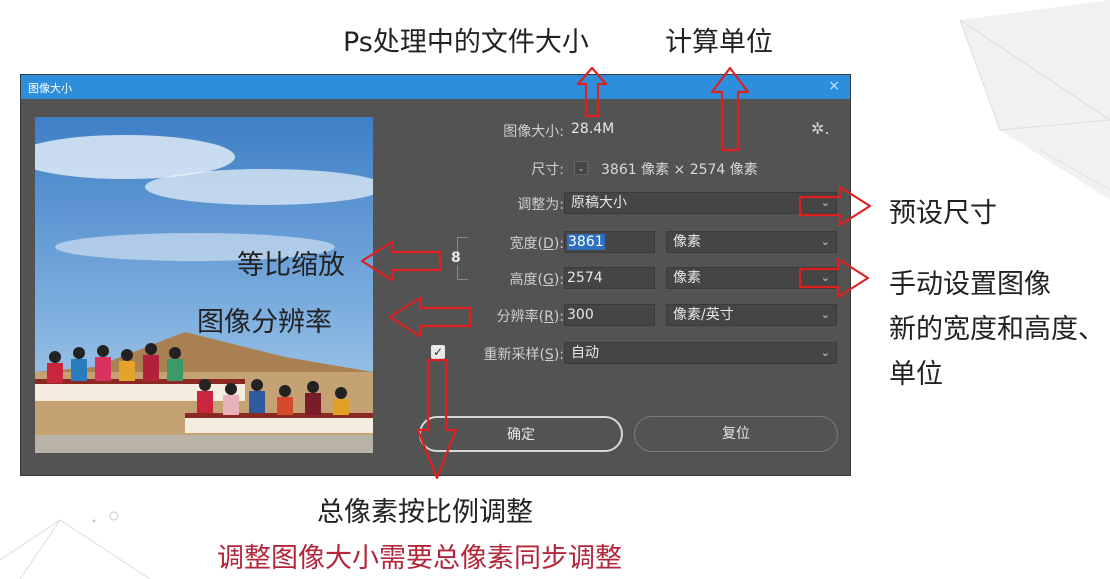 This screenshot has height=579, width=1110. Describe the element at coordinates (593, 129) in the screenshot. I see `image-size-value: 28.4M` at that location.